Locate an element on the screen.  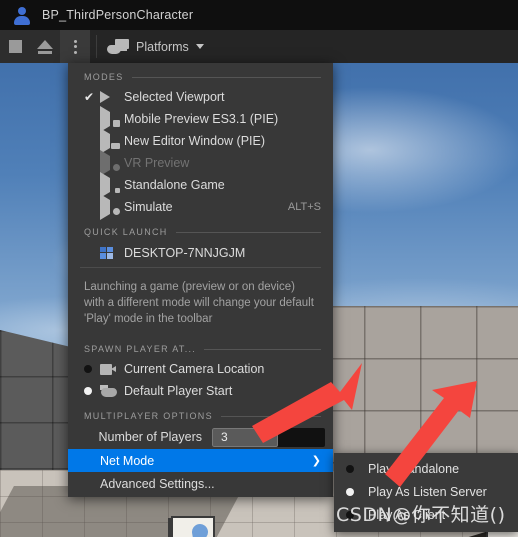
menu-item-default-player-start: Default Player Start is located at coordinates (200, 391).